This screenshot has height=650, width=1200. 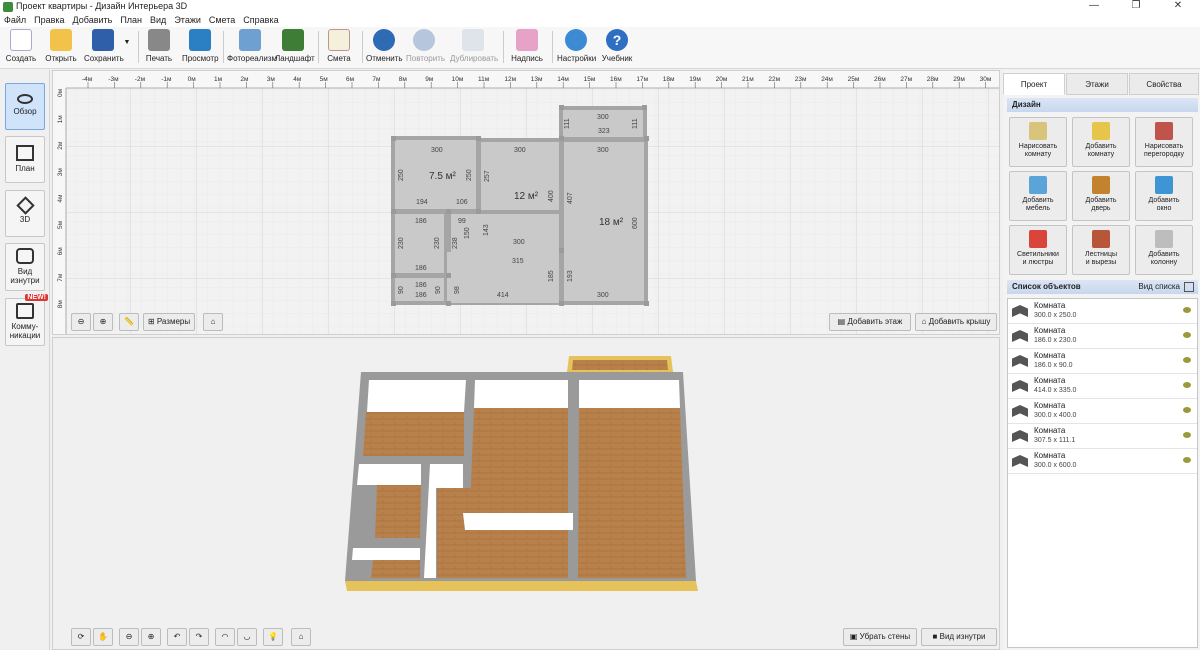 What do you see at coordinates (21, 48) in the screenshot?
I see `create-button: Создать` at bounding box center [21, 48].